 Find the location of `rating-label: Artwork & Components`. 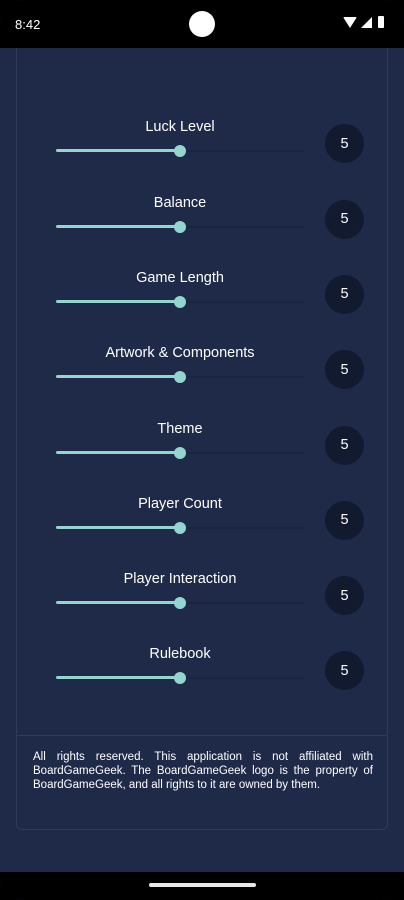

rating-label: Artwork & Components is located at coordinates (180, 353).